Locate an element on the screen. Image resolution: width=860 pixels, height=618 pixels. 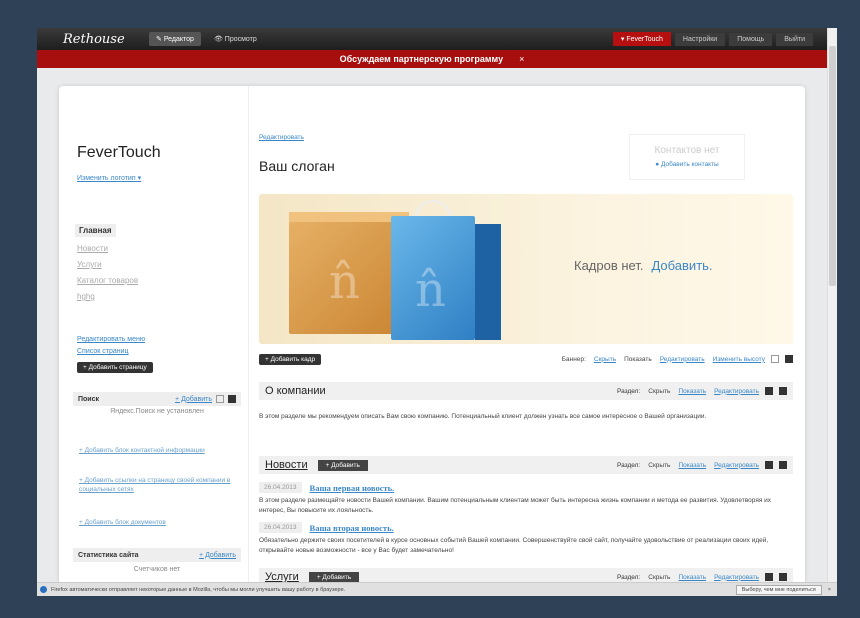
no-frames-text: Кадров нет. is located at coordinates (609, 265).